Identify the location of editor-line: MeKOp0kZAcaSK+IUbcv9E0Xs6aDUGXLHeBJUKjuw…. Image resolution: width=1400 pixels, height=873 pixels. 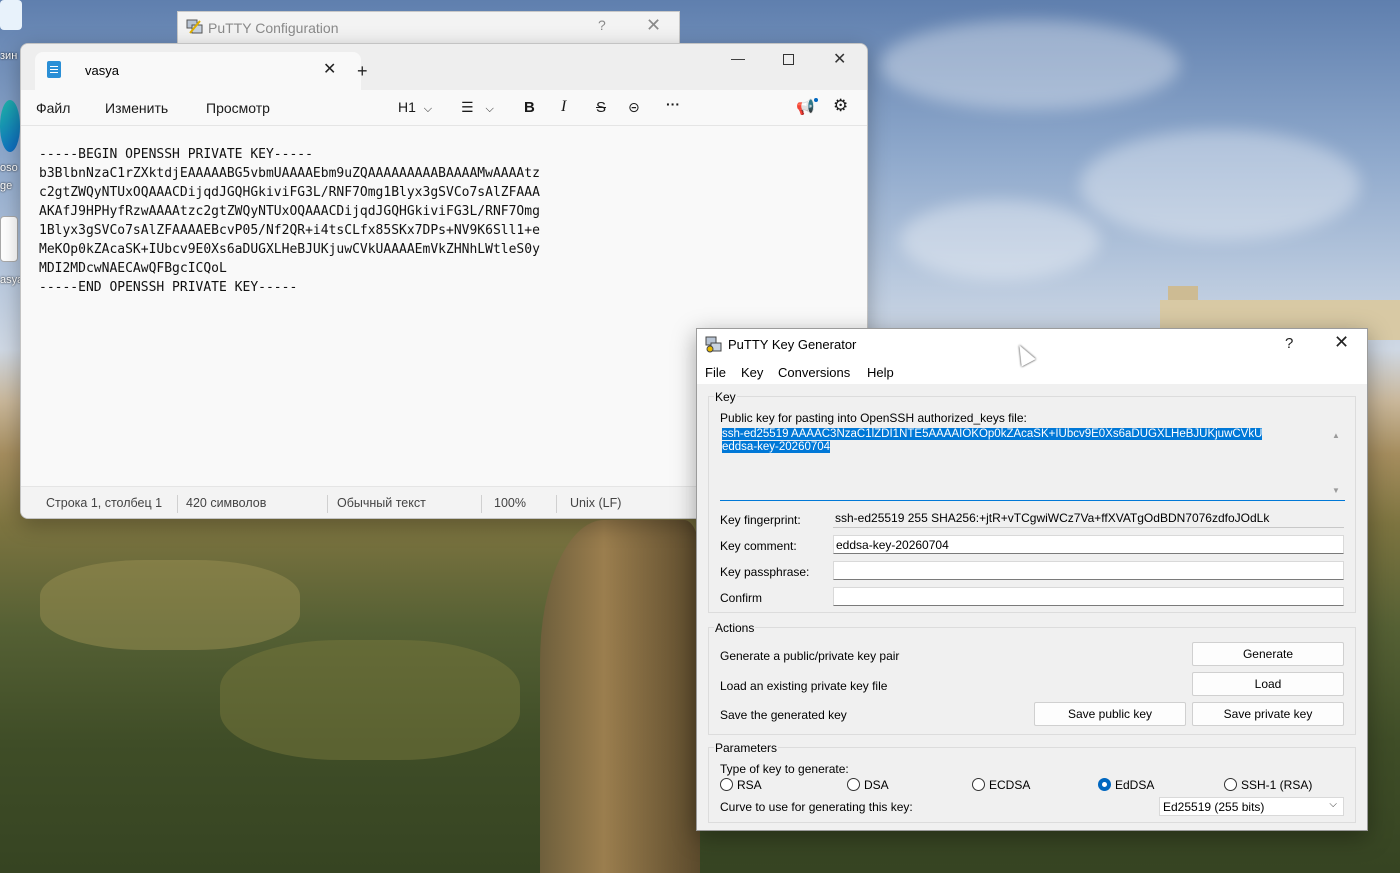
(289, 249).